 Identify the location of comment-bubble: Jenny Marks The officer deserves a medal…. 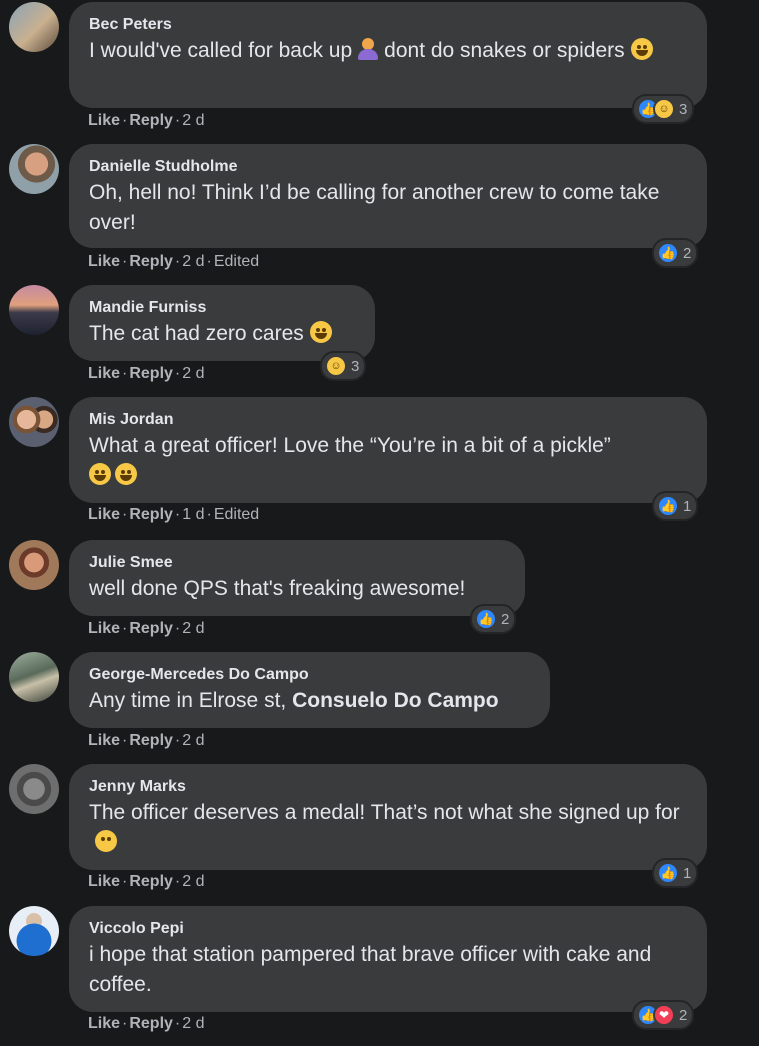
(388, 817).